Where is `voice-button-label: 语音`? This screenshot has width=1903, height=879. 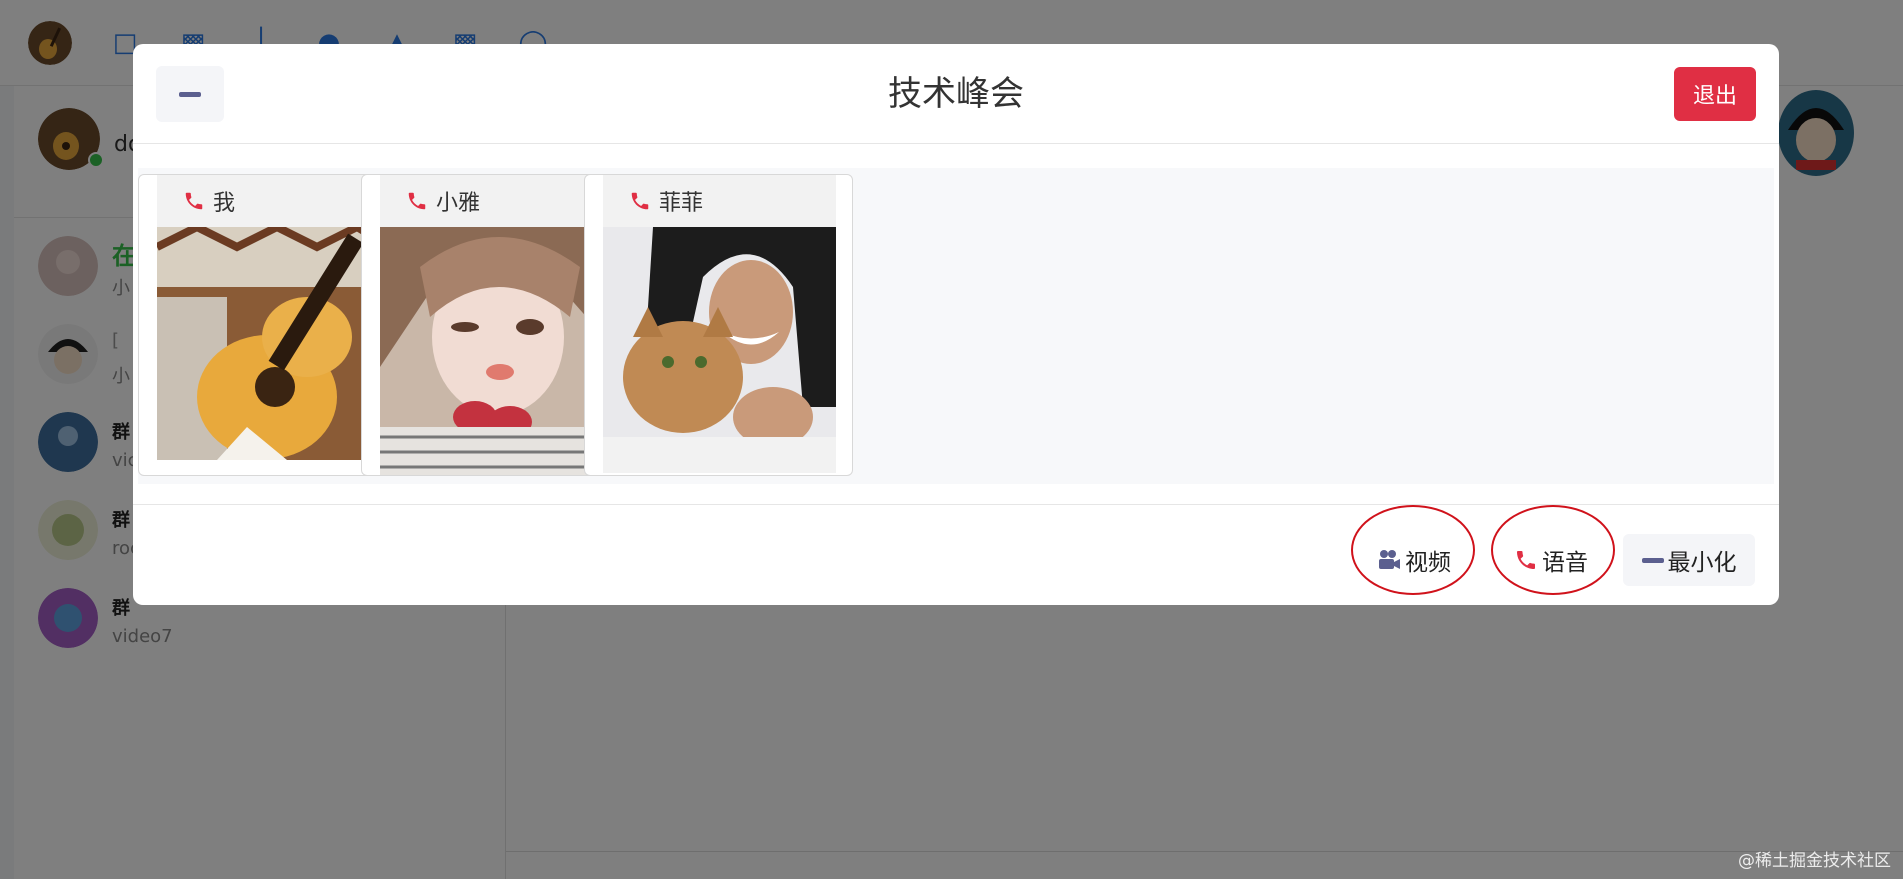 voice-button-label: 语音 is located at coordinates (1565, 563).